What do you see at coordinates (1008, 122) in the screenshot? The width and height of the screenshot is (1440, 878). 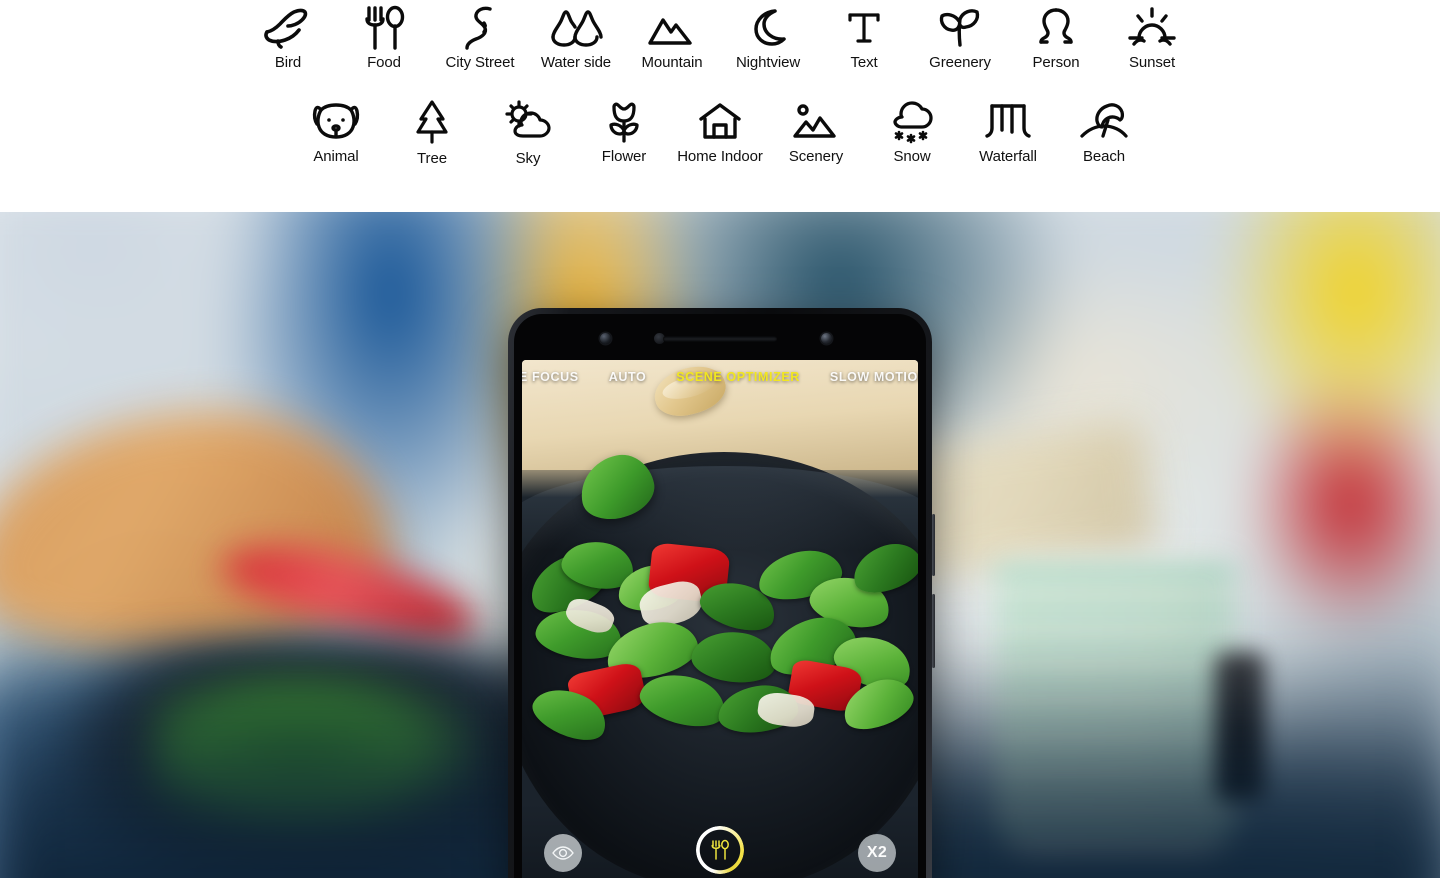 I see `waterfall-icon` at bounding box center [1008, 122].